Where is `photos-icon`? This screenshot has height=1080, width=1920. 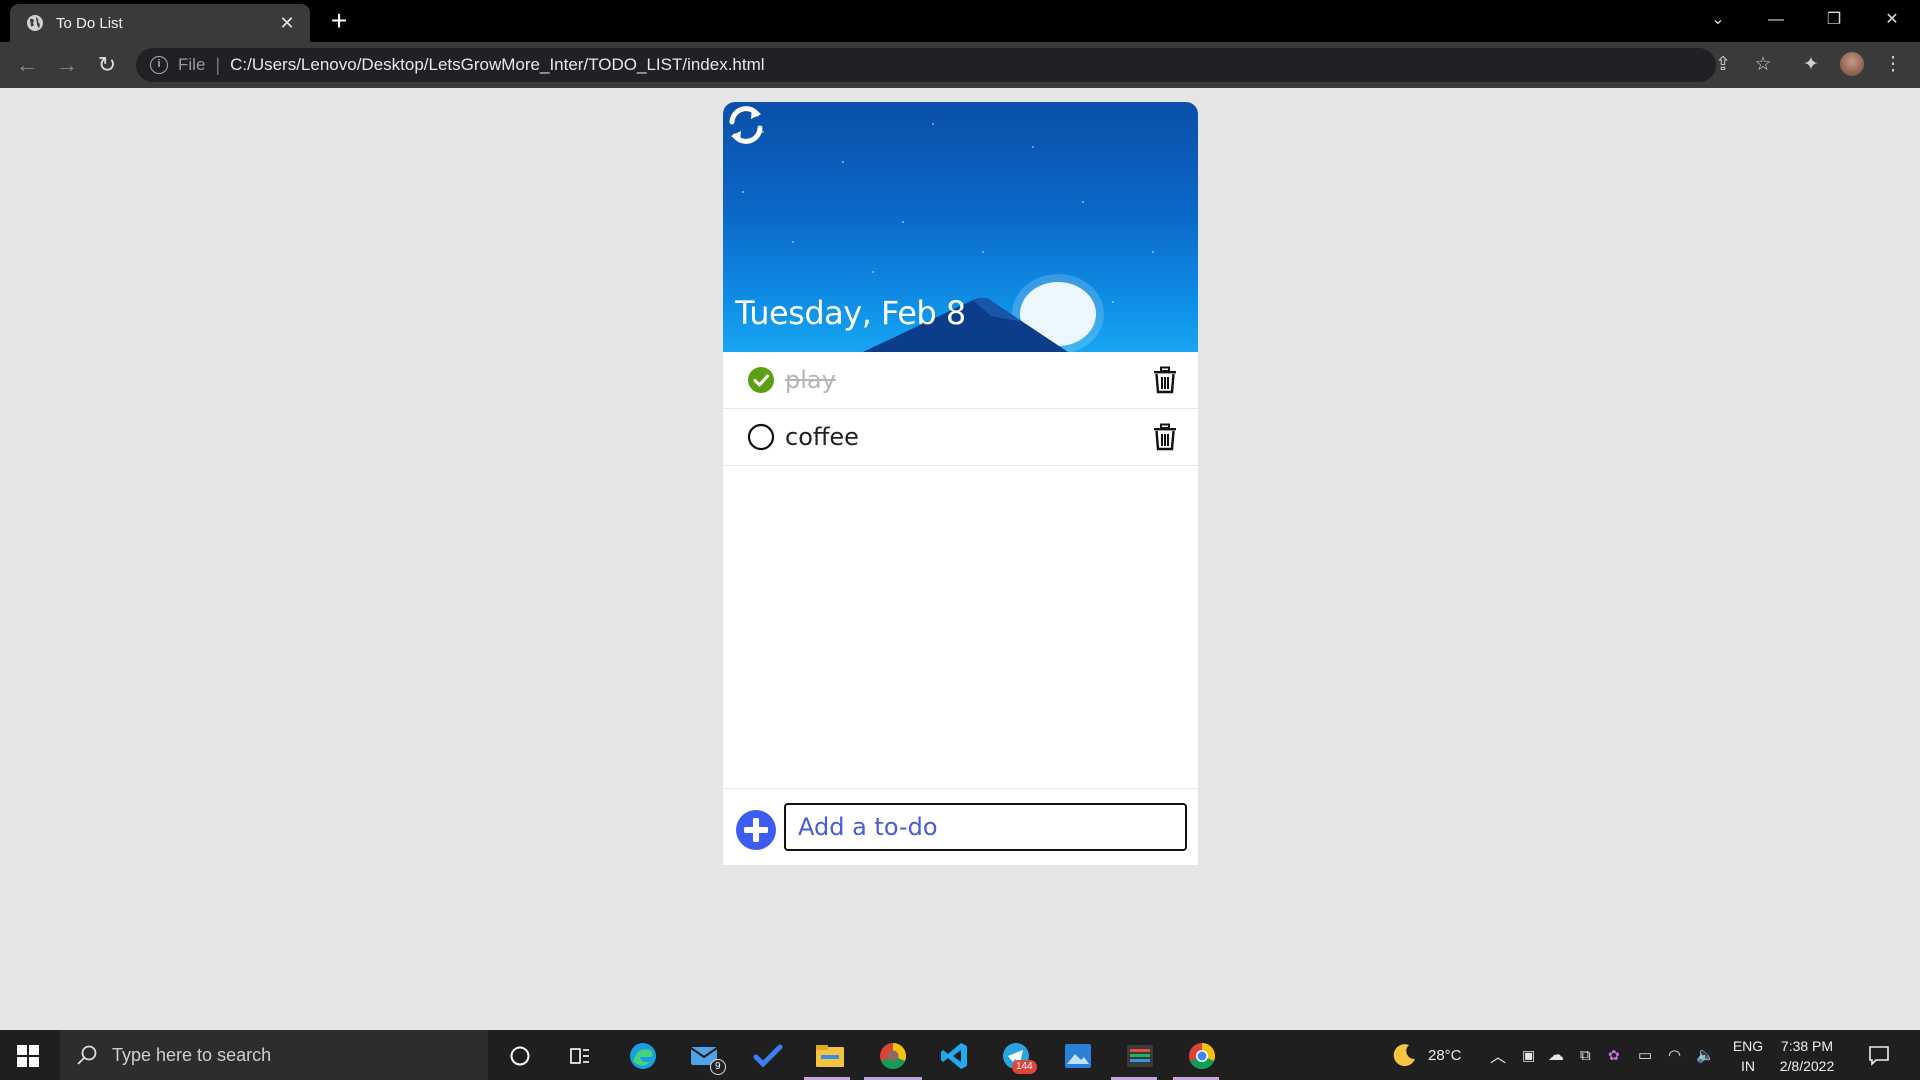
photos-icon is located at coordinates (1078, 1056).